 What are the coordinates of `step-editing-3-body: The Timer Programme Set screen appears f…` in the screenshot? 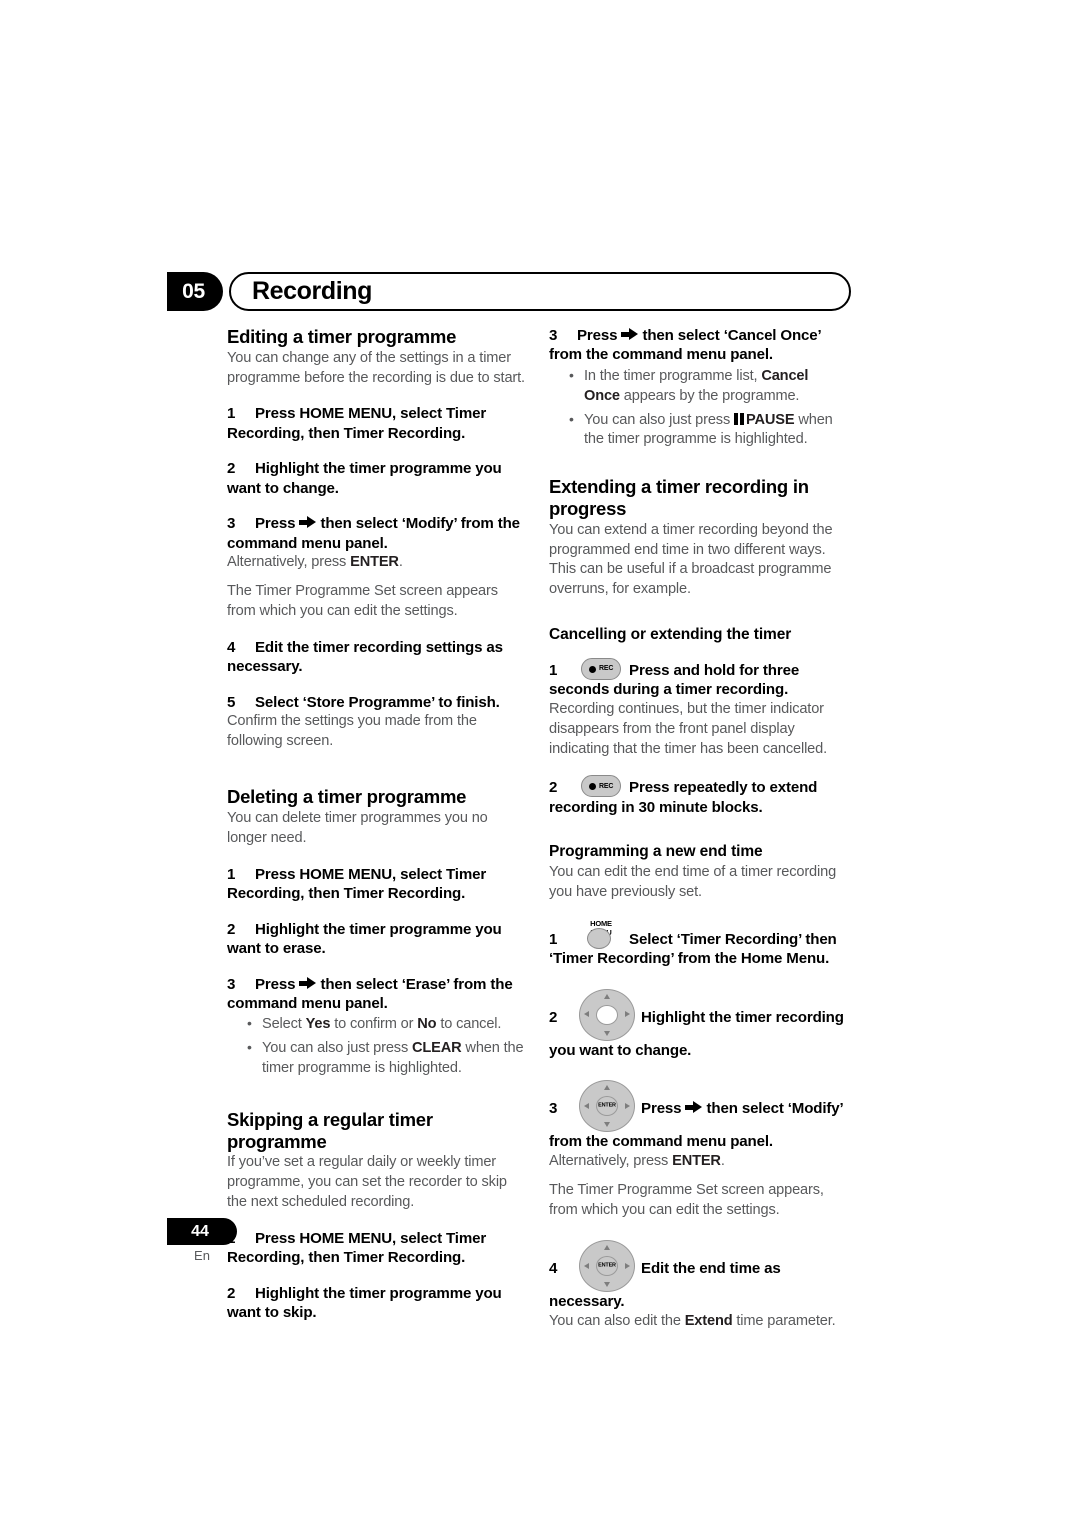 It's located at (362, 601).